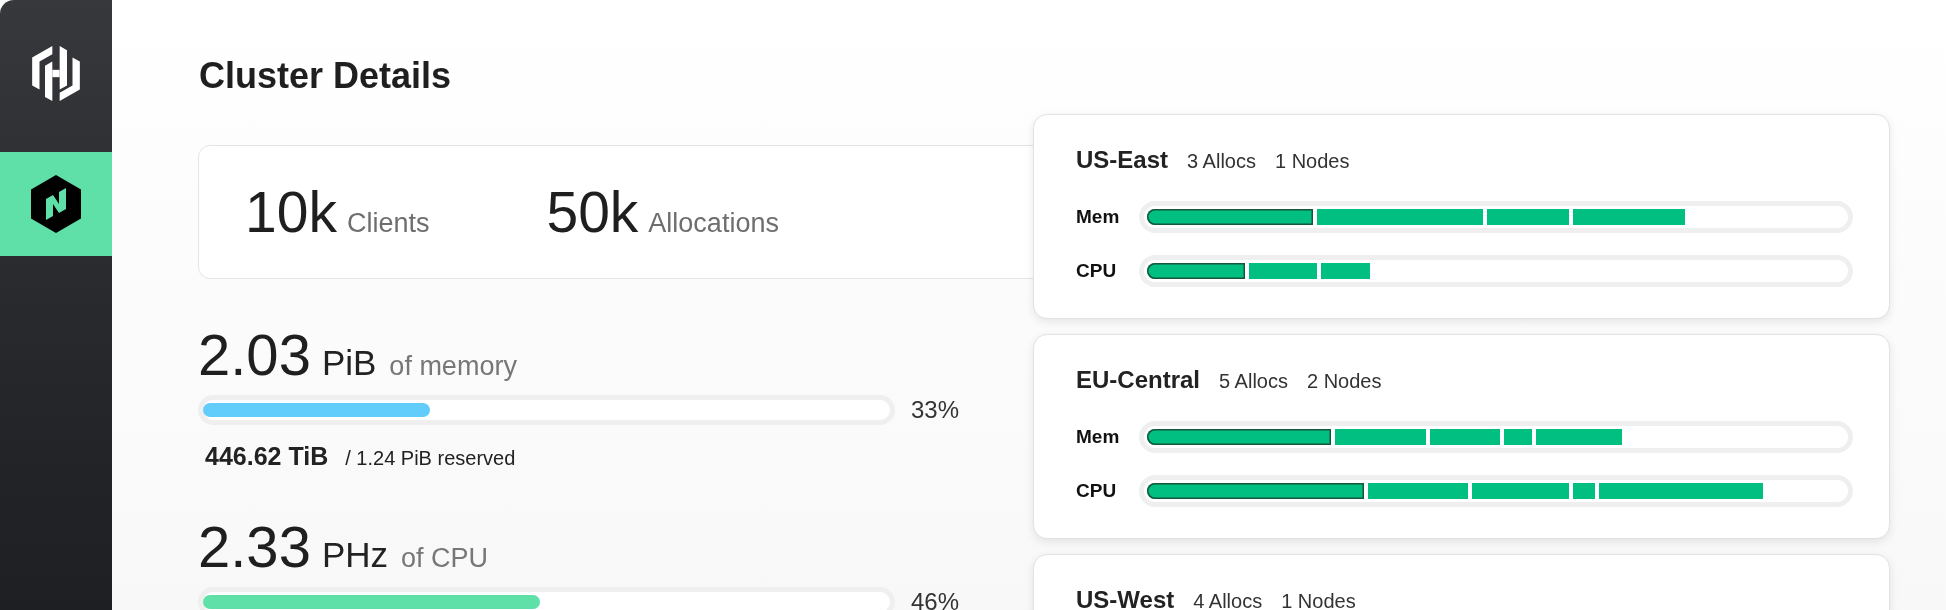  Describe the element at coordinates (445, 558) in the screenshot. I see `resource-label: of CPU` at that location.